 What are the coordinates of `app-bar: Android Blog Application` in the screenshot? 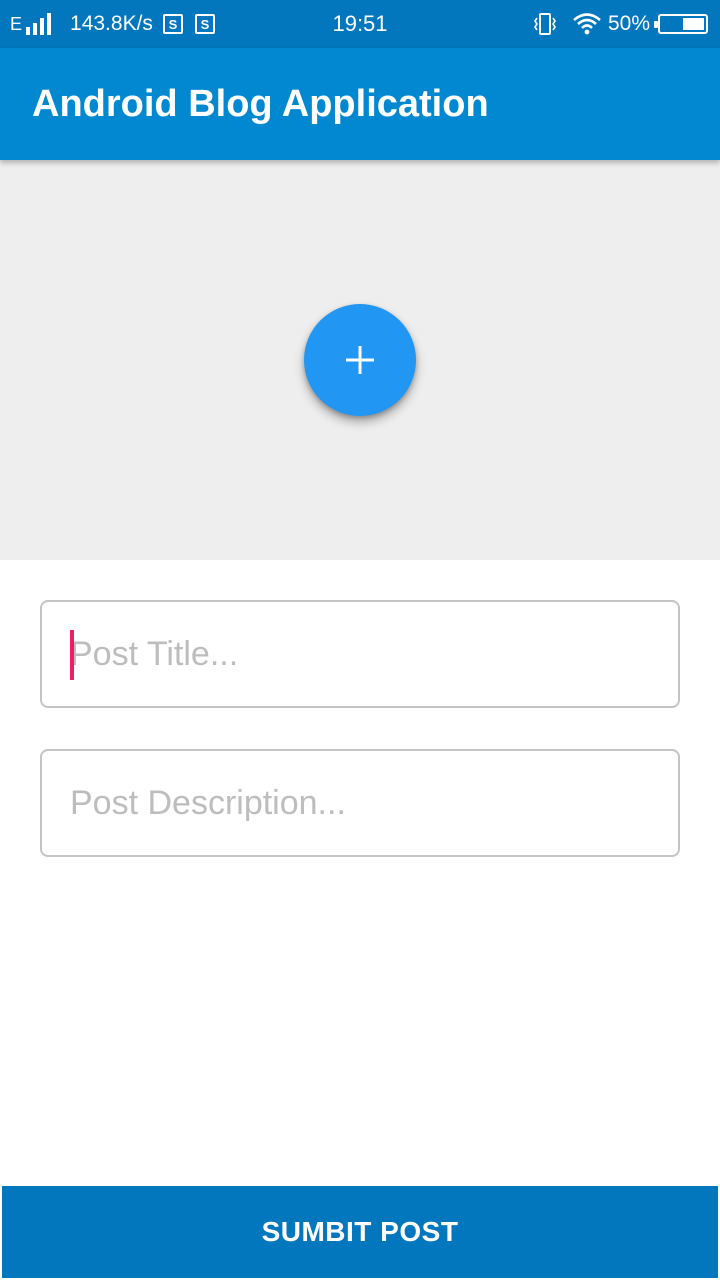 It's located at (360, 104).